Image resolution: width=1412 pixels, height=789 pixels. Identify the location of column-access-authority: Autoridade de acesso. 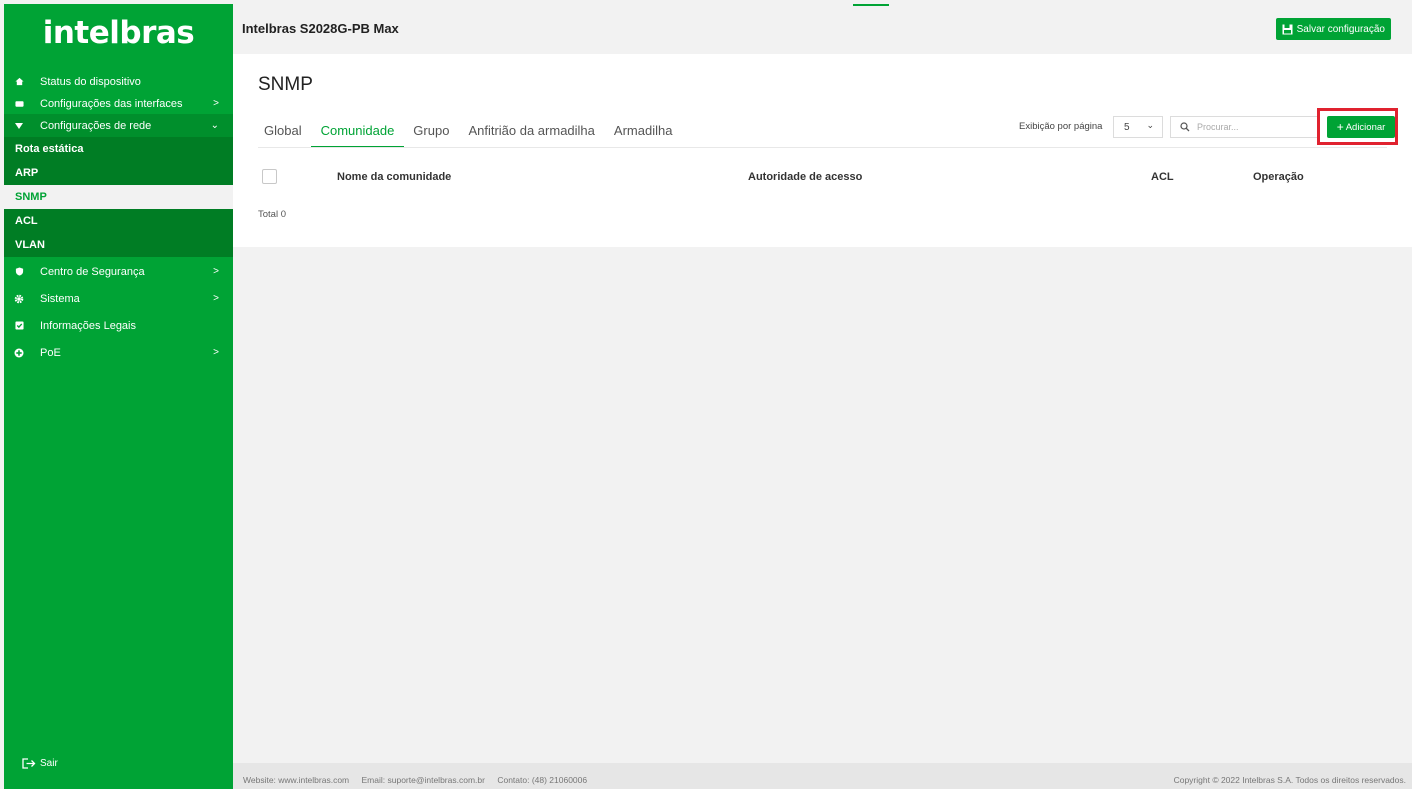
(805, 177).